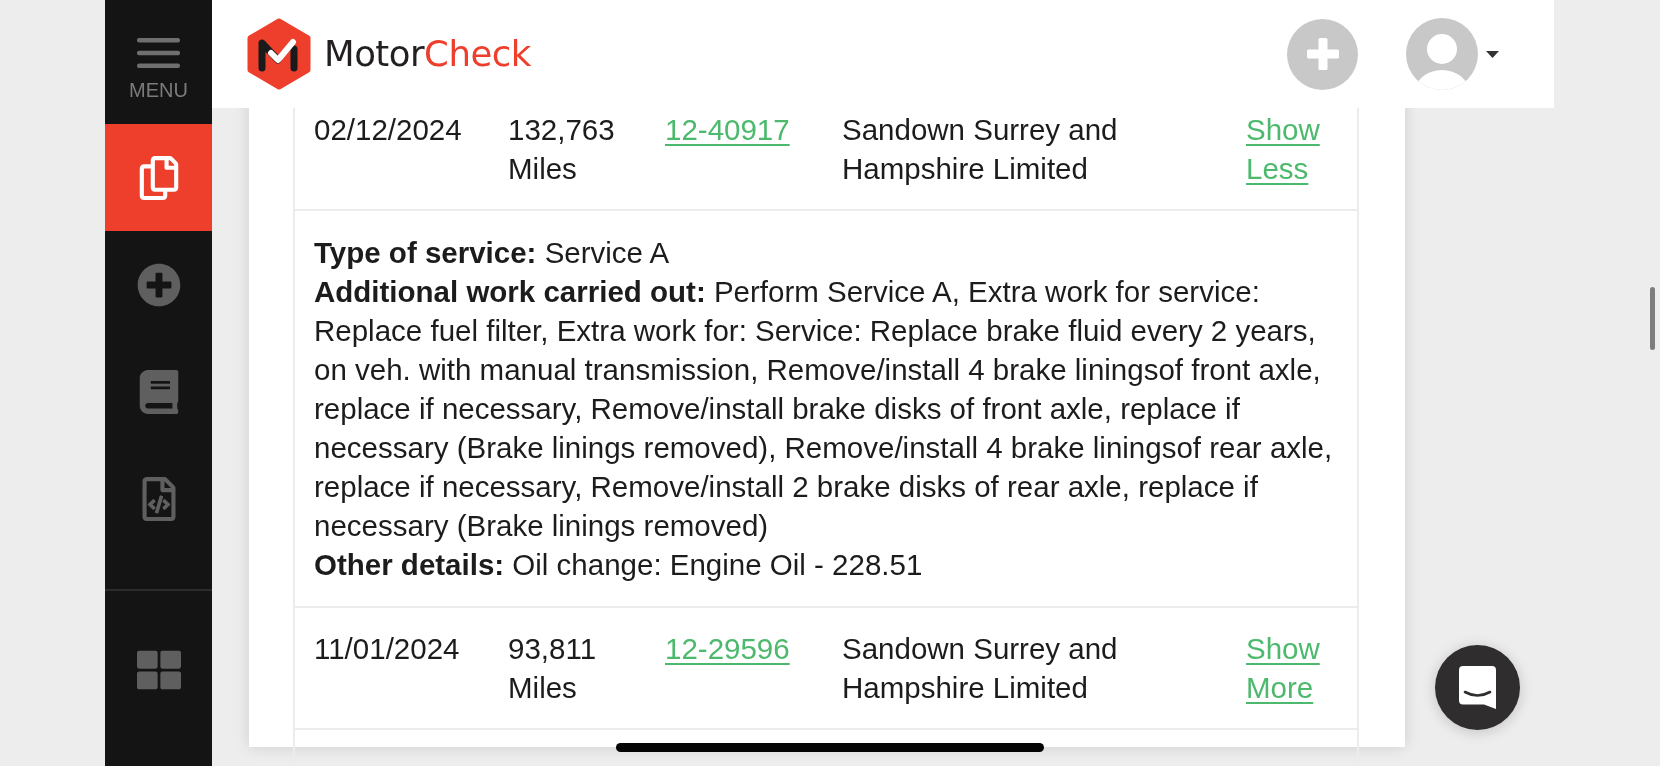 Image resolution: width=1660 pixels, height=766 pixels. What do you see at coordinates (427, 54) in the screenshot?
I see `brand-name: MotorCheck` at bounding box center [427, 54].